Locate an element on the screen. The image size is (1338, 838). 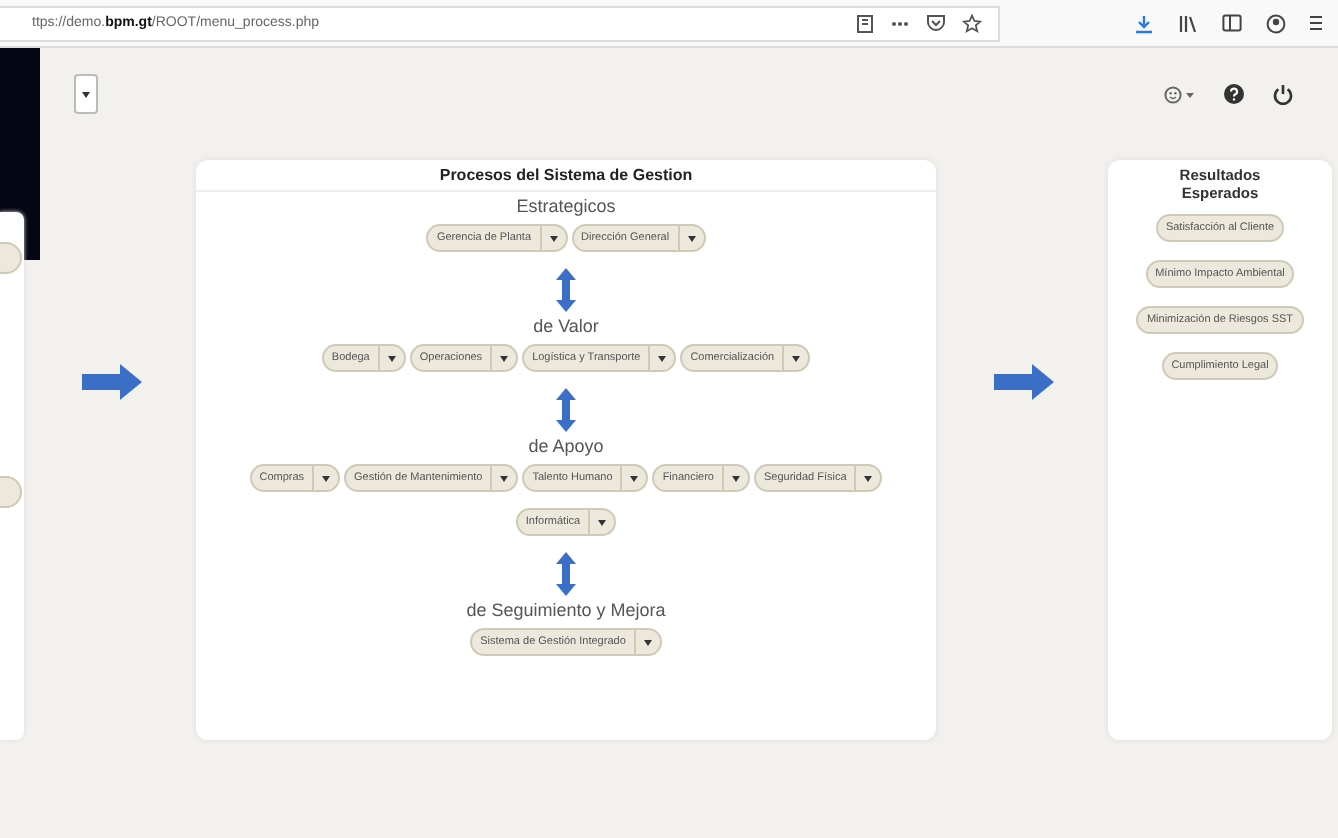
download-icon is located at coordinates (1144, 23).